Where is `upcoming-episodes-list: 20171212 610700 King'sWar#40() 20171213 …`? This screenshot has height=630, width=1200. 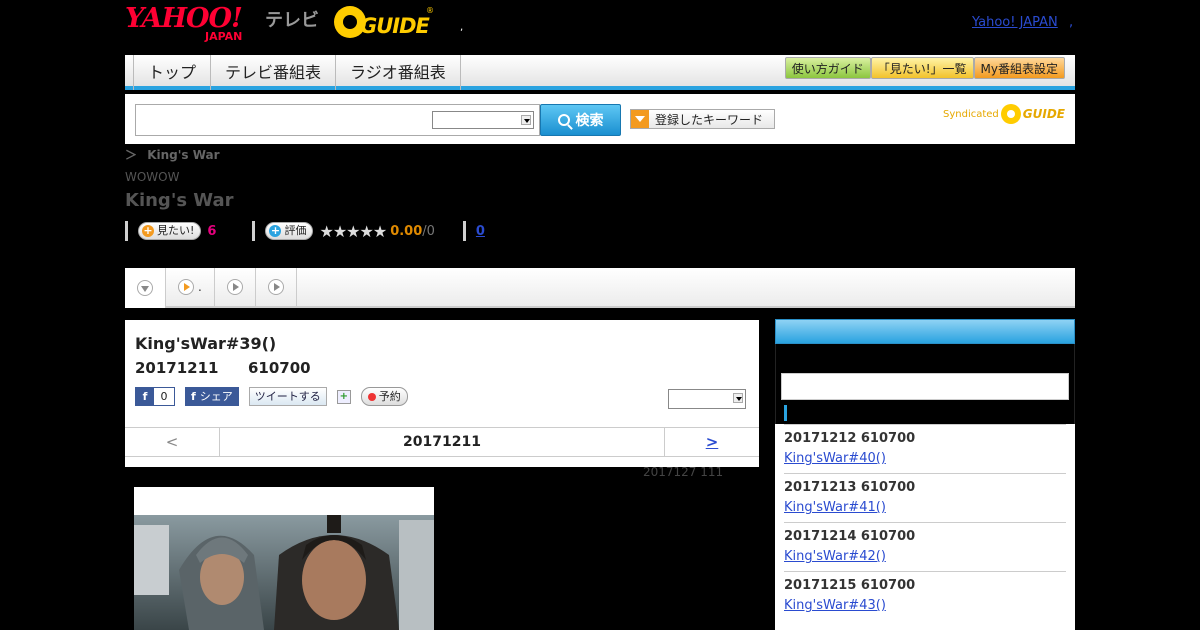
upcoming-episodes-list: 20171212 610700 King'sWar#40() 20171213 … is located at coordinates (925, 527).